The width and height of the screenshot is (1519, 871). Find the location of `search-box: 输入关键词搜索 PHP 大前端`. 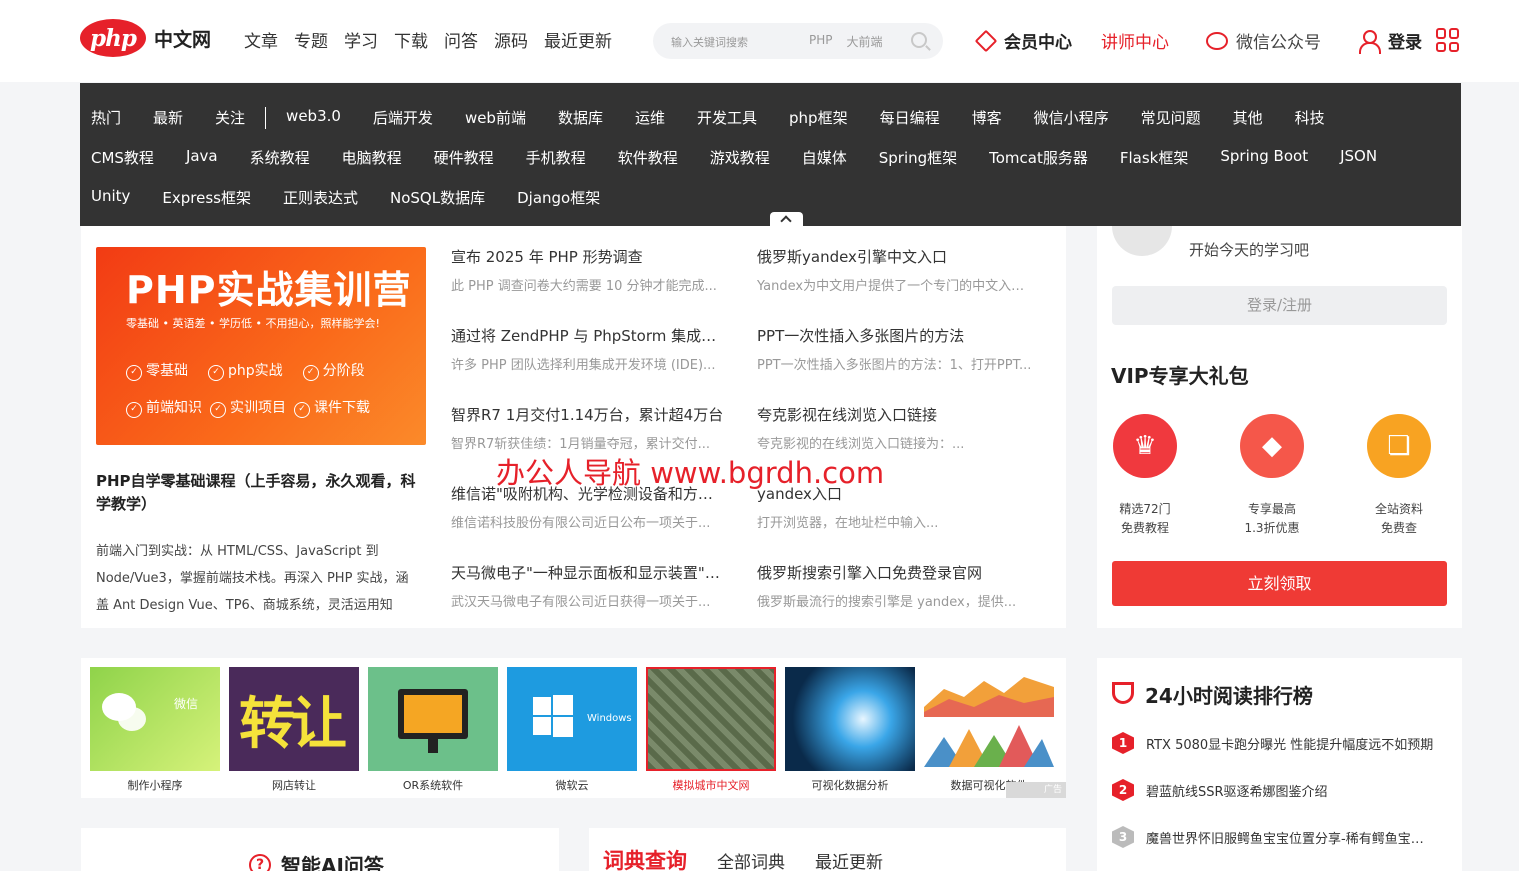

search-box: 输入关键词搜索 PHP 大前端 is located at coordinates (798, 41).